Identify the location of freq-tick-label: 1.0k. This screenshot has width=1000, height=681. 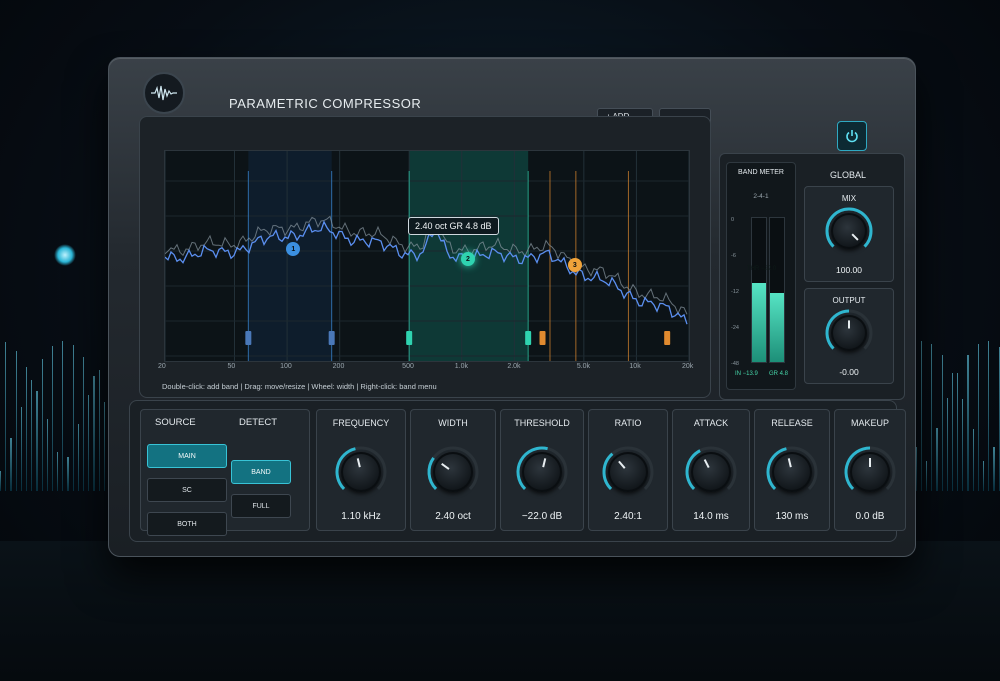
(461, 366).